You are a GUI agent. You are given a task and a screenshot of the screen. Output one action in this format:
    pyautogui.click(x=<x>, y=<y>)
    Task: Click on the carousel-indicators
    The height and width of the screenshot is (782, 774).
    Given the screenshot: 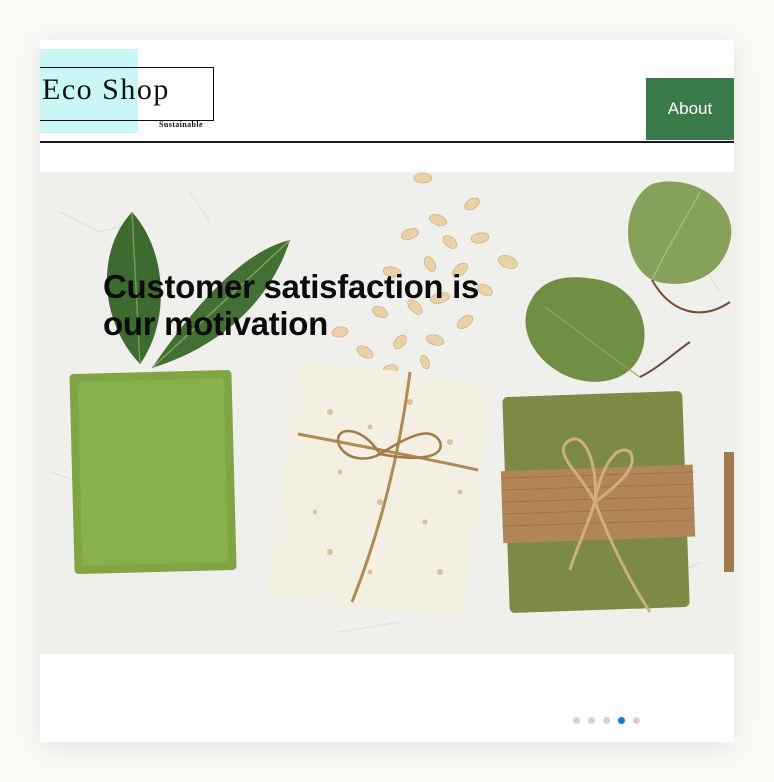 What is the action you would take?
    pyautogui.click(x=606, y=720)
    